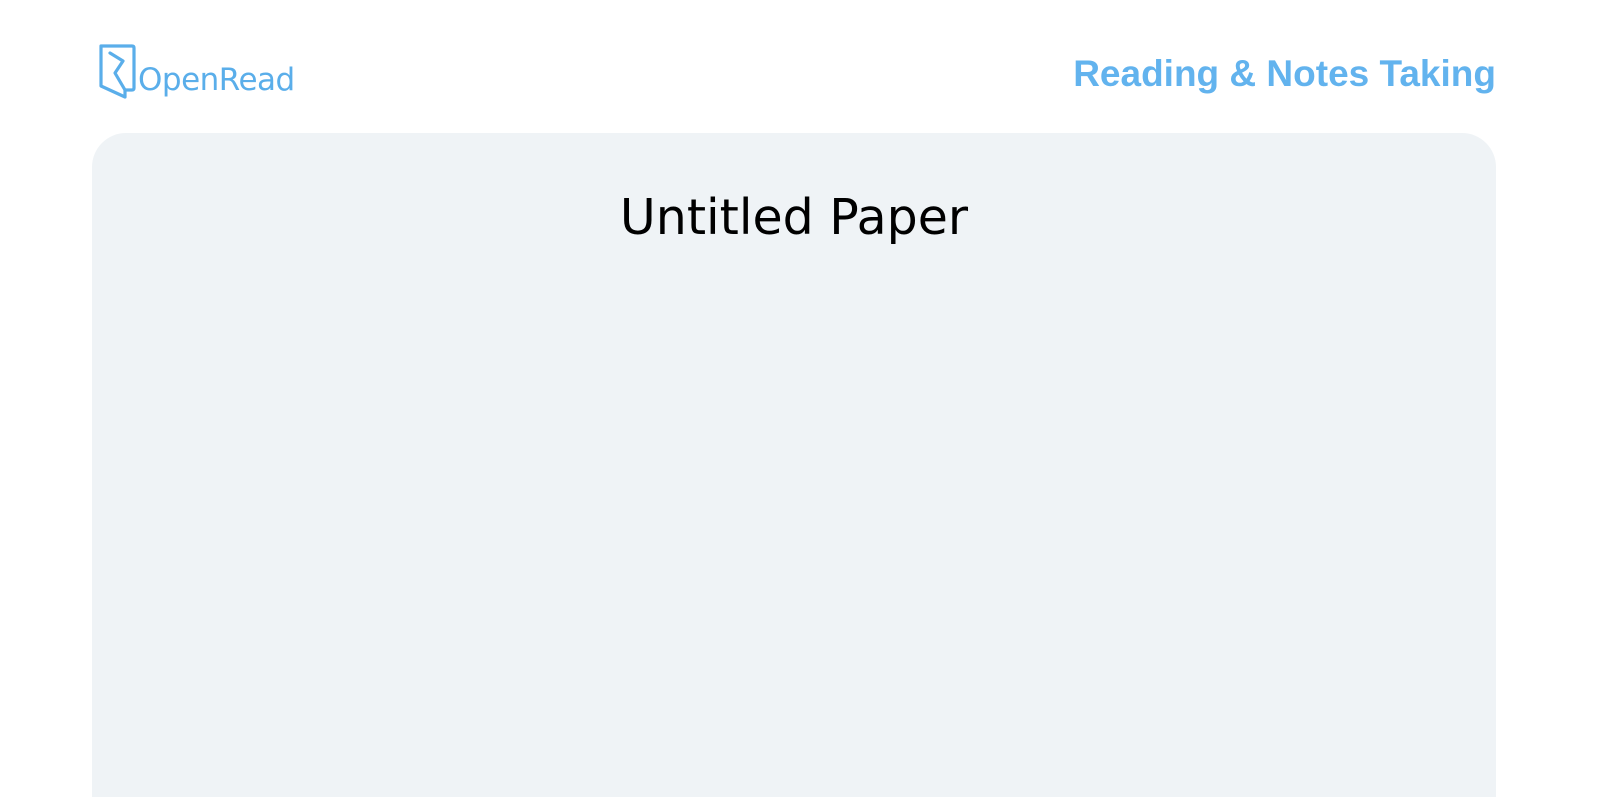 This screenshot has width=1600, height=797. I want to click on brand-name: OpenRead, so click(216, 80).